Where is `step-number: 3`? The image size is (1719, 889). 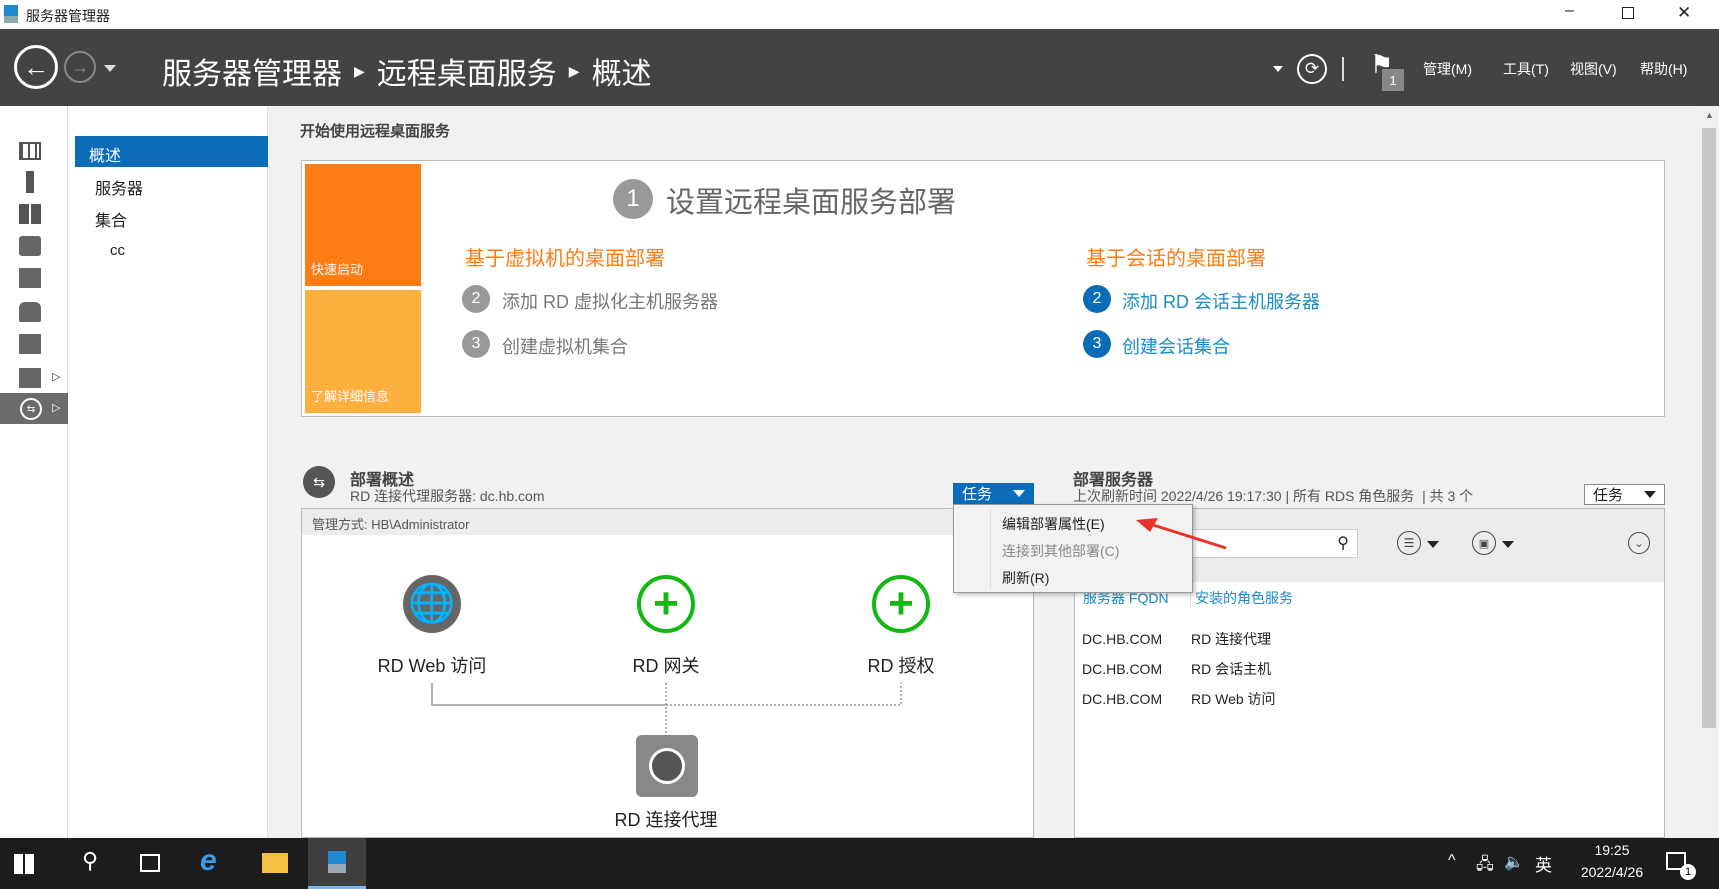 step-number: 3 is located at coordinates (476, 344).